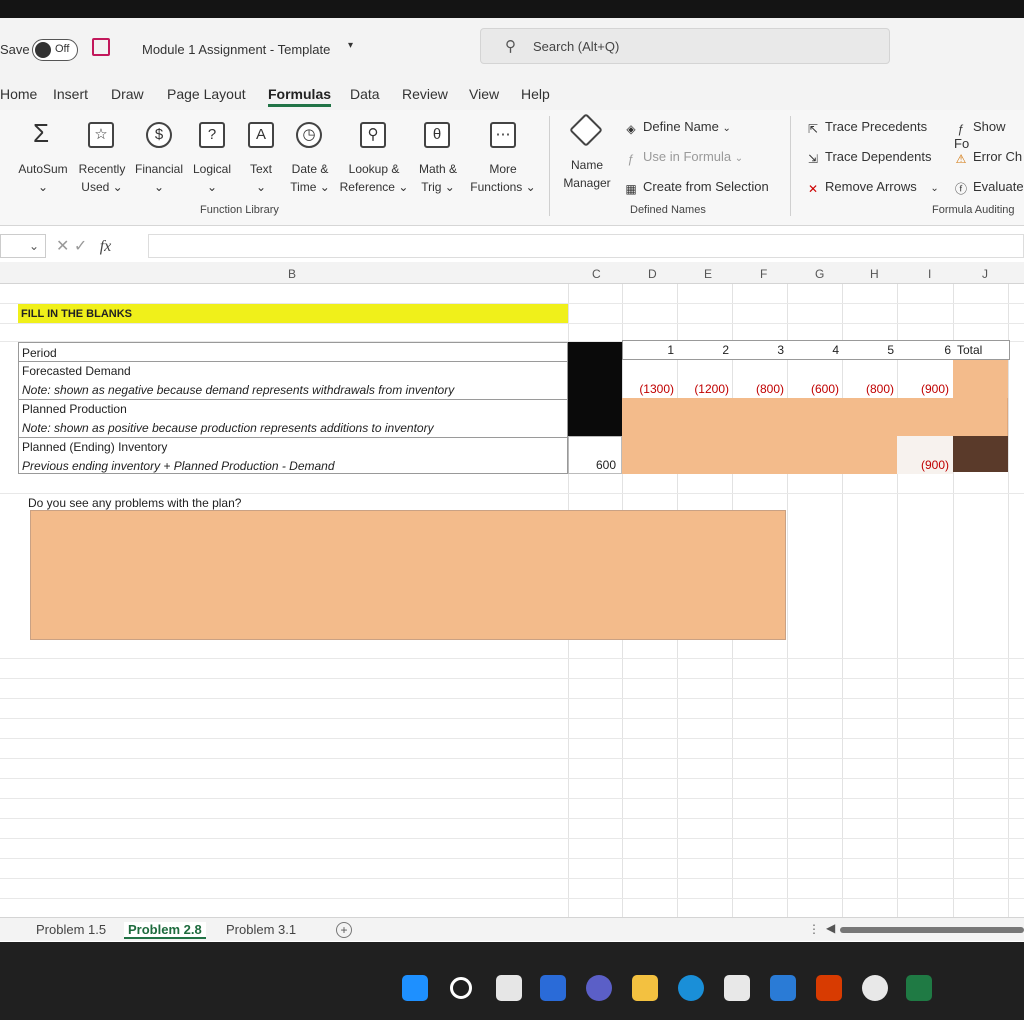 The image size is (1024, 1020). What do you see at coordinates (365, 94) in the screenshot?
I see `tab-data: Data` at bounding box center [365, 94].